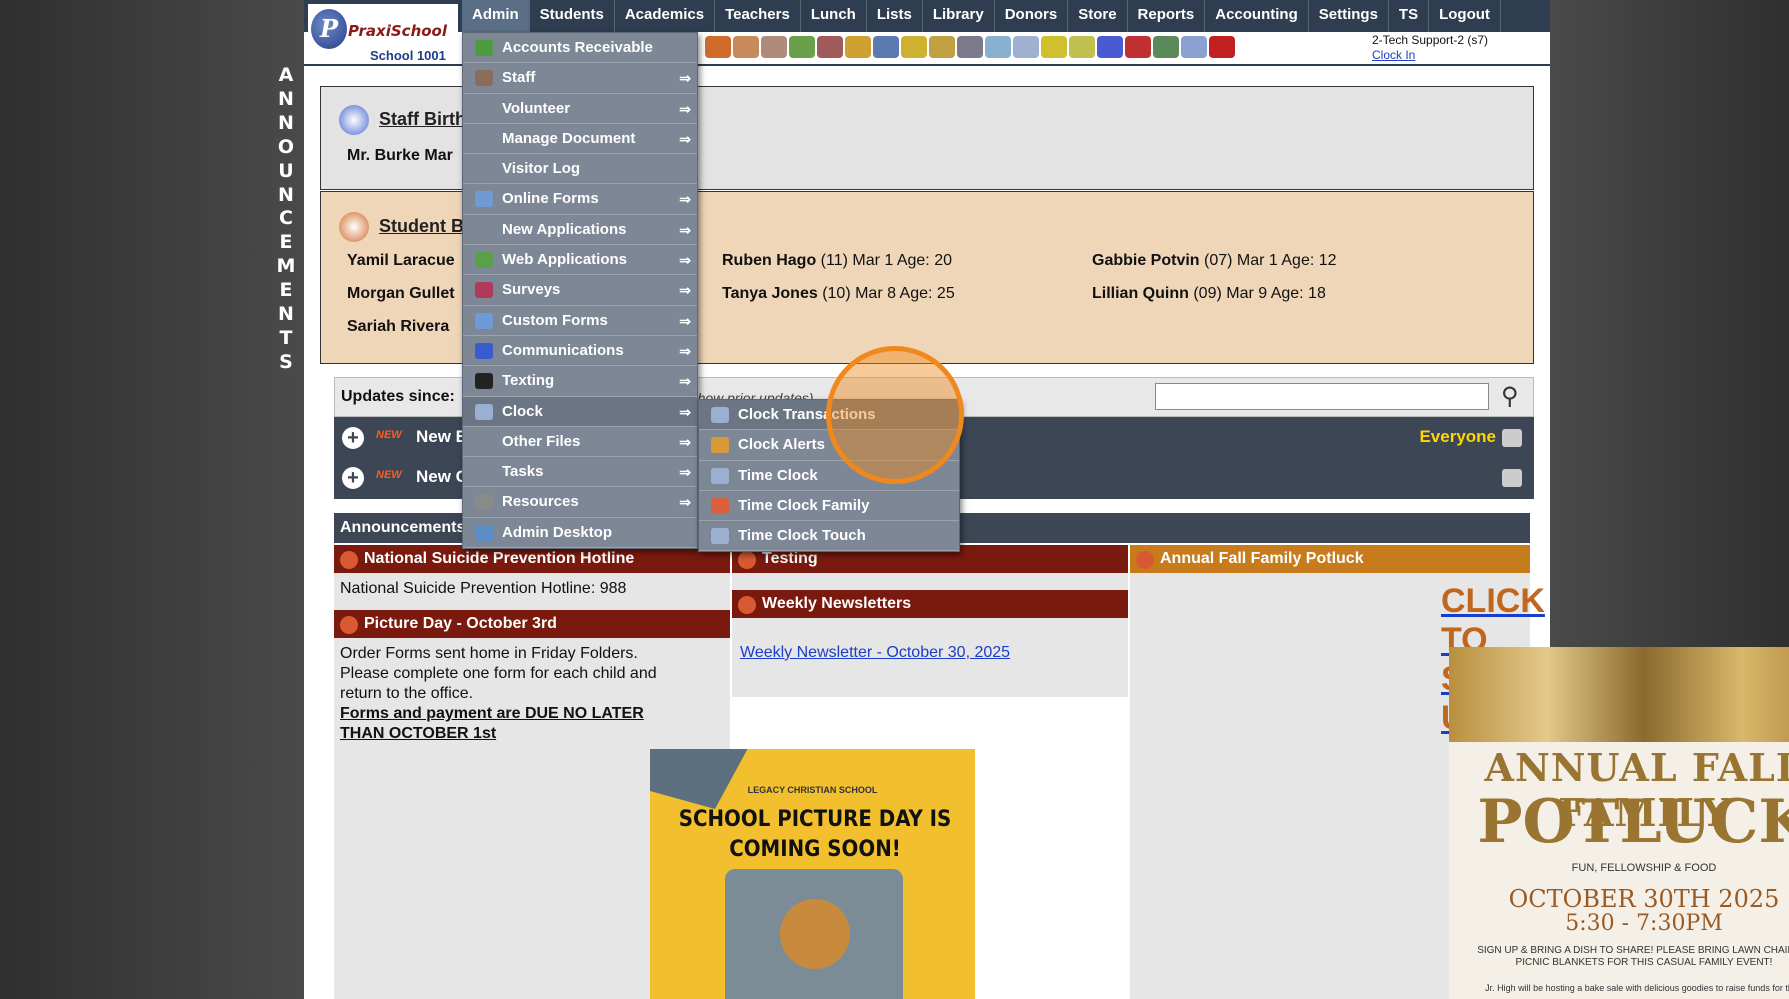 The image size is (1789, 999). I want to click on nav-students: Students, so click(572, 16).